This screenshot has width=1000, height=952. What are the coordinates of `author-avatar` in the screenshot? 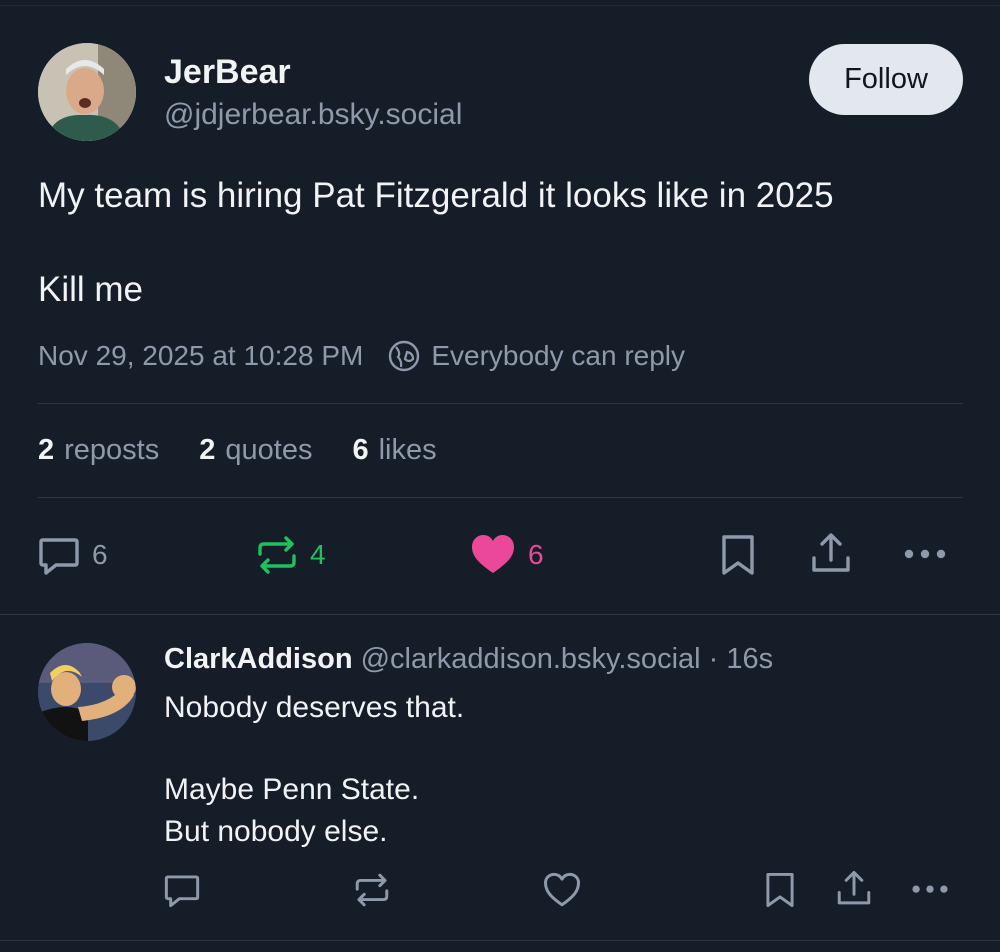 It's located at (87, 92).